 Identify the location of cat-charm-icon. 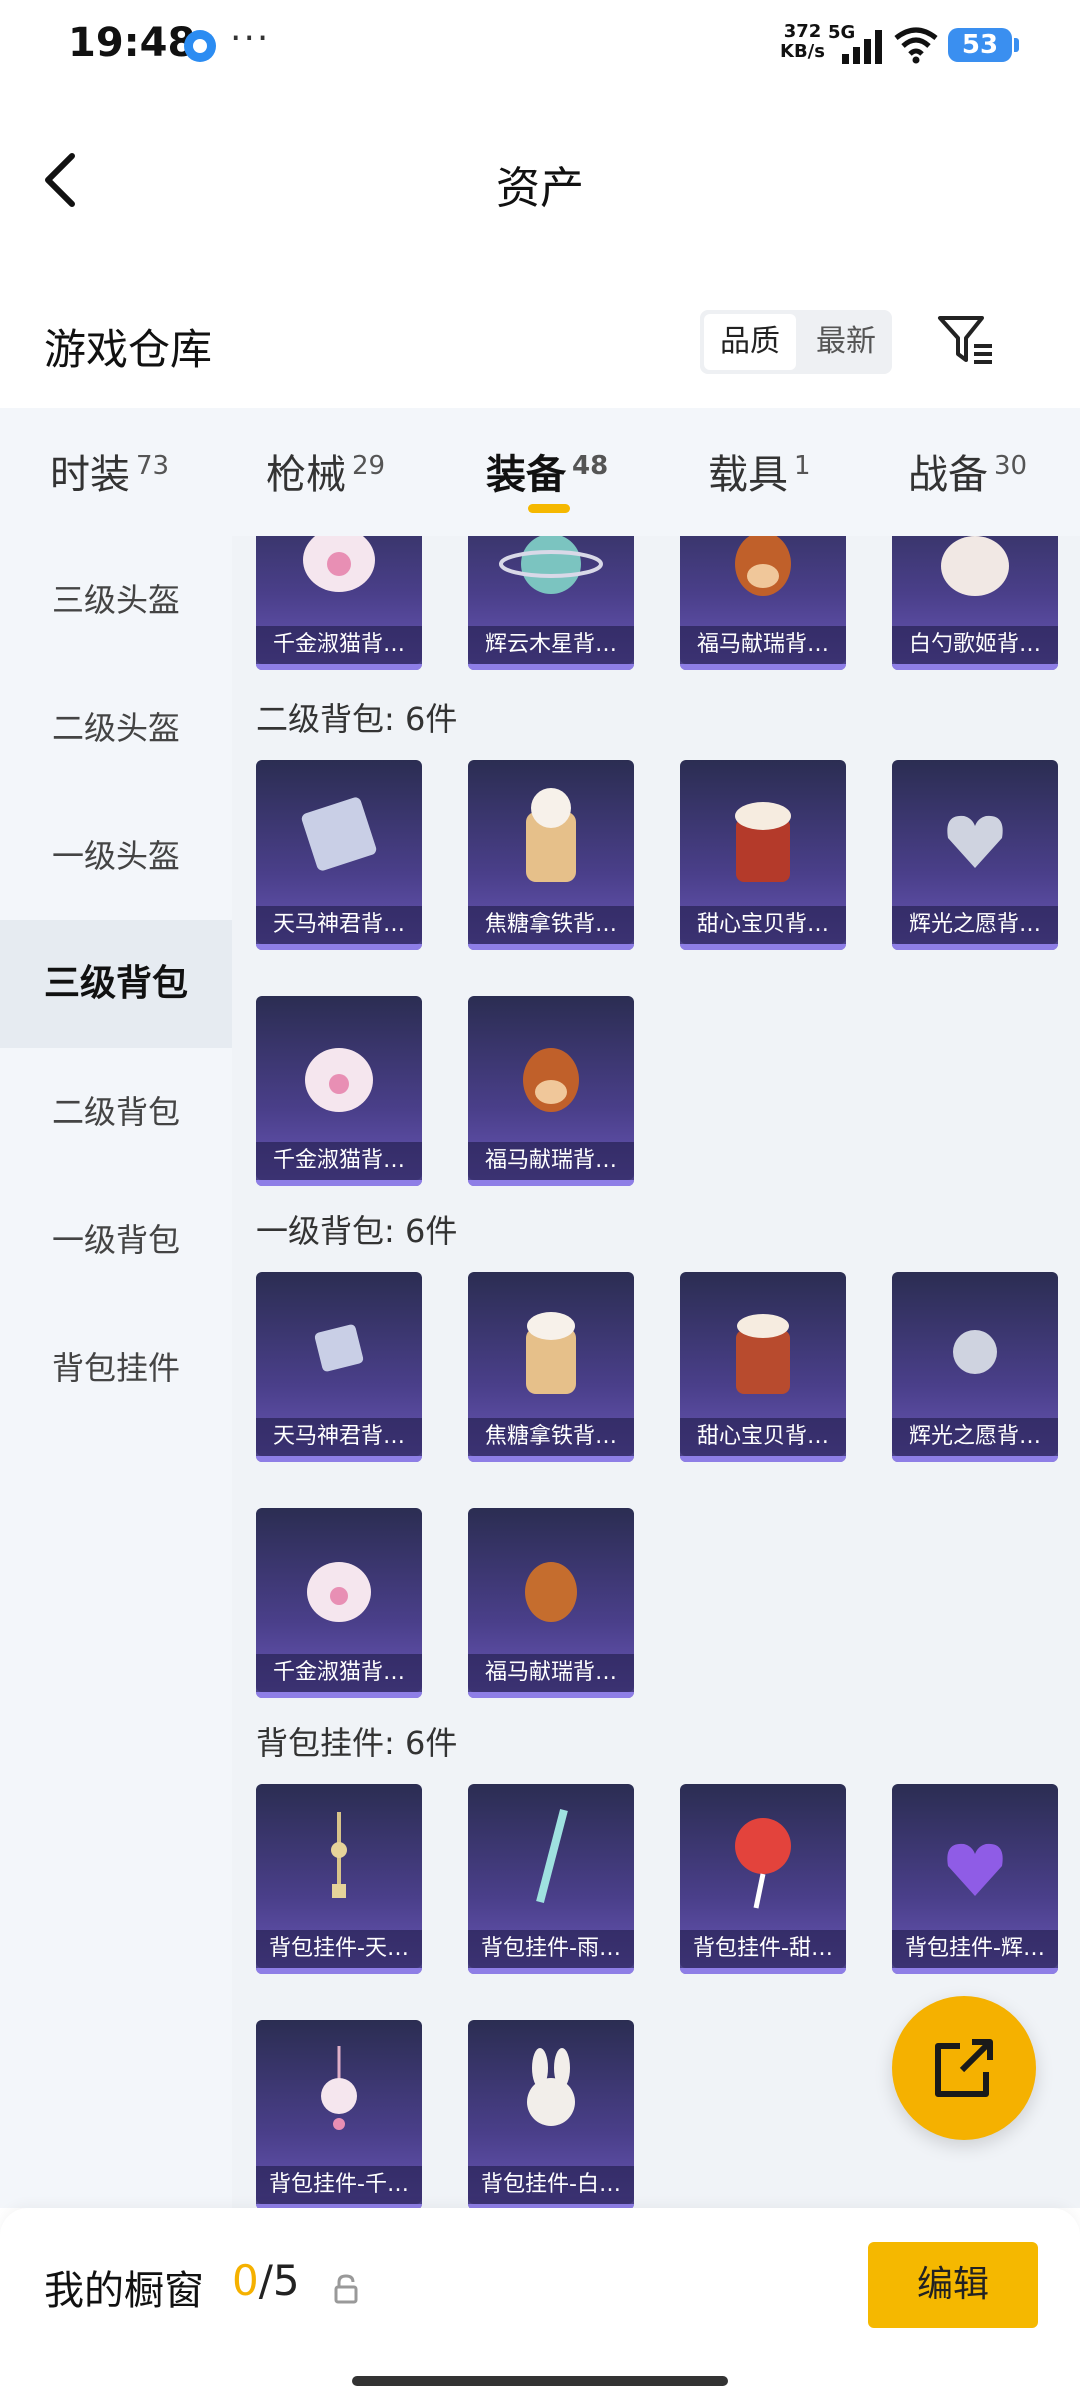
(339, 2088).